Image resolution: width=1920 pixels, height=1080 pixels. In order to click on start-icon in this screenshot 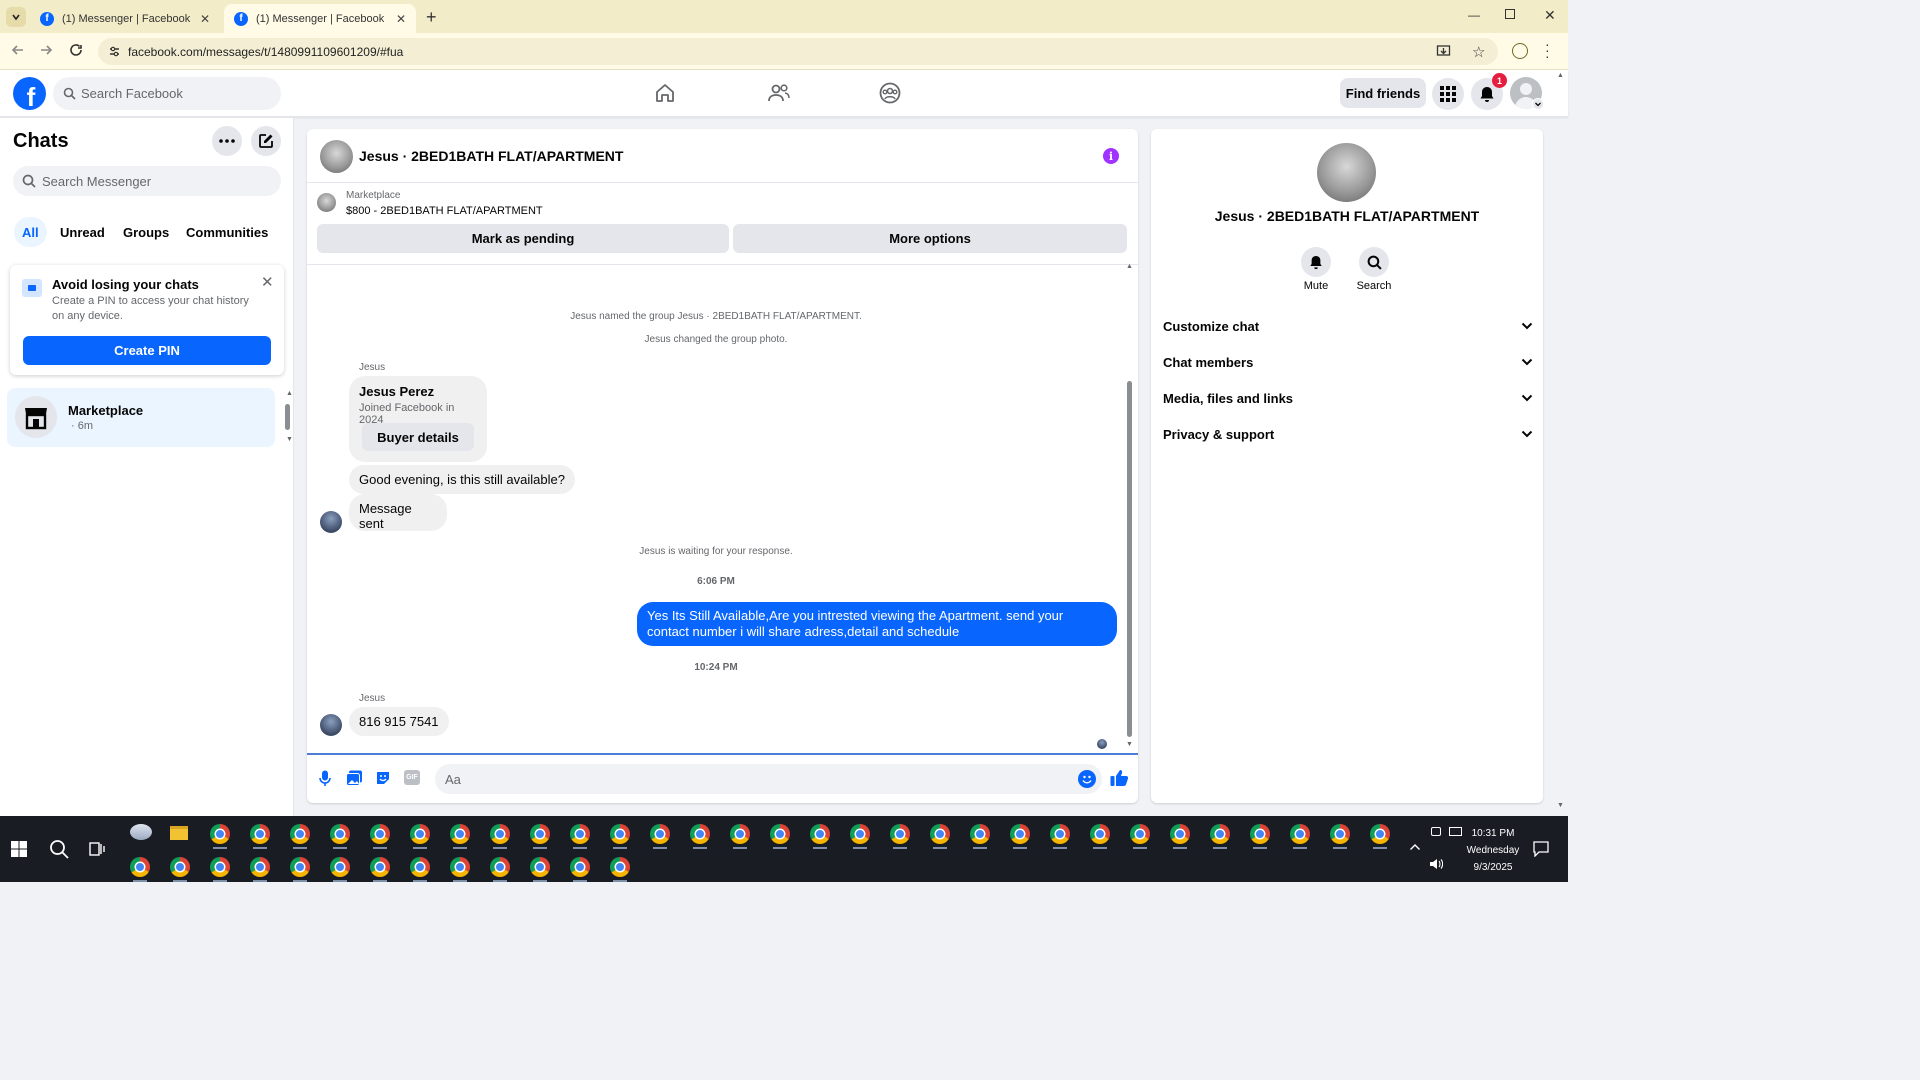, I will do `click(19, 849)`.